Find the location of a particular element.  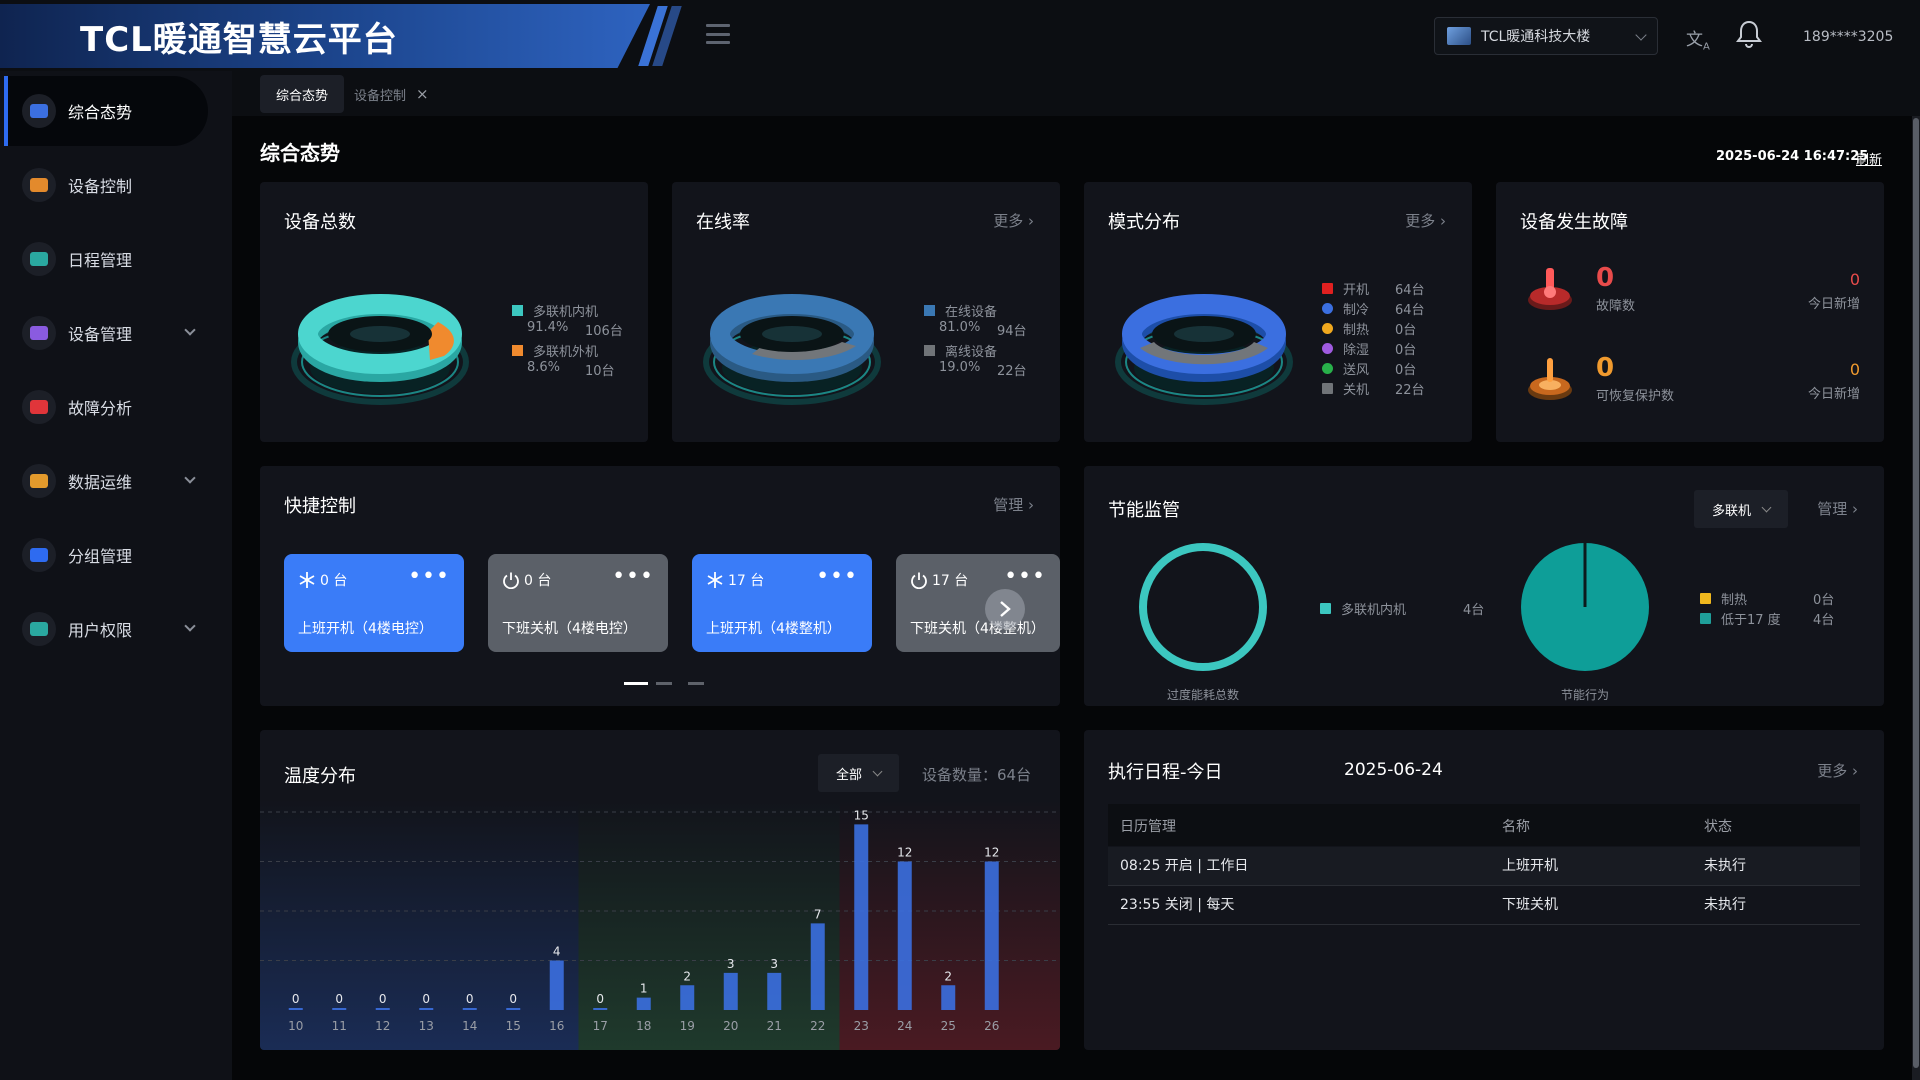

sidebar-item-user-permission: 用户权限 is located at coordinates (106, 629).